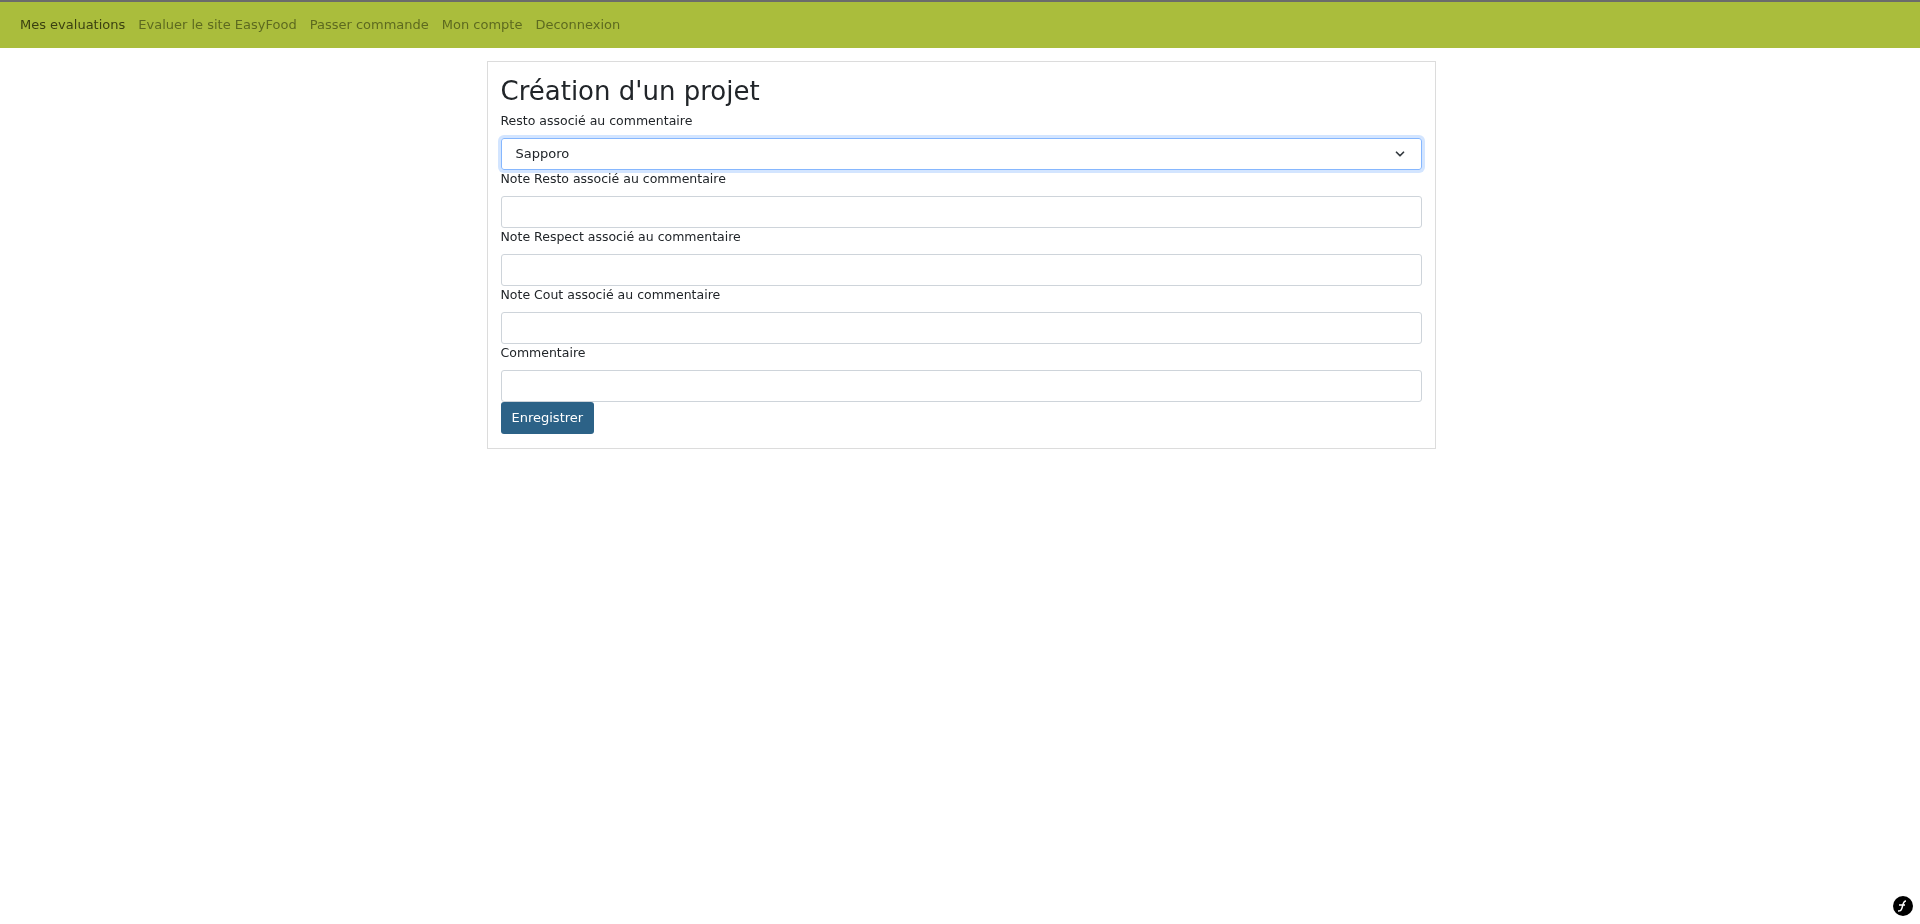 The width and height of the screenshot is (1920, 924). Describe the element at coordinates (543, 353) in the screenshot. I see `field-label: Commentaire` at that location.